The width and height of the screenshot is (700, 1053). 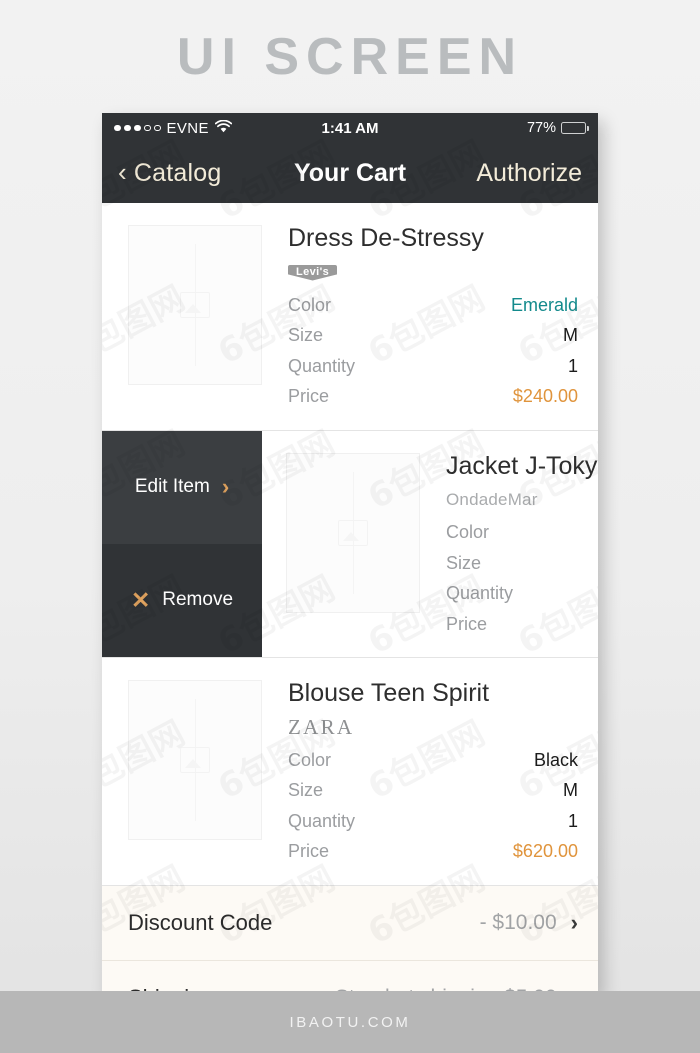 I want to click on back-button-label: Catalog, so click(x=177, y=172).